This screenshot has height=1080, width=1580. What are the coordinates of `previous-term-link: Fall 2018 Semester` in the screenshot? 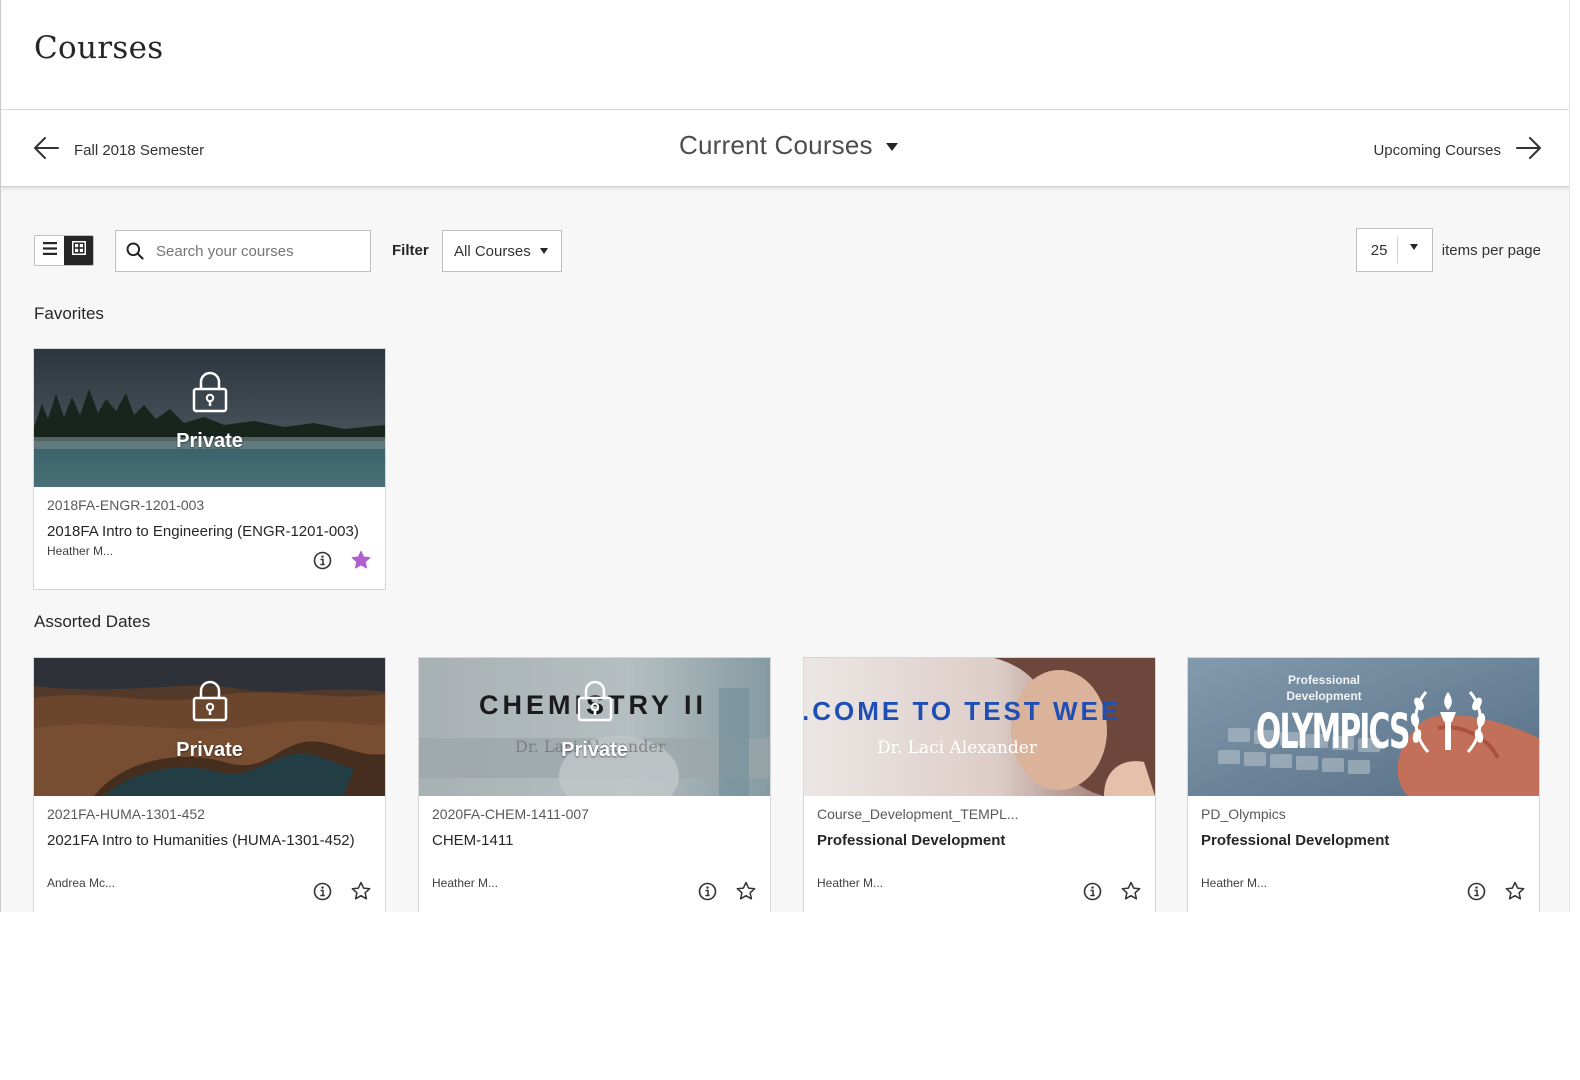 It's located at (118, 150).